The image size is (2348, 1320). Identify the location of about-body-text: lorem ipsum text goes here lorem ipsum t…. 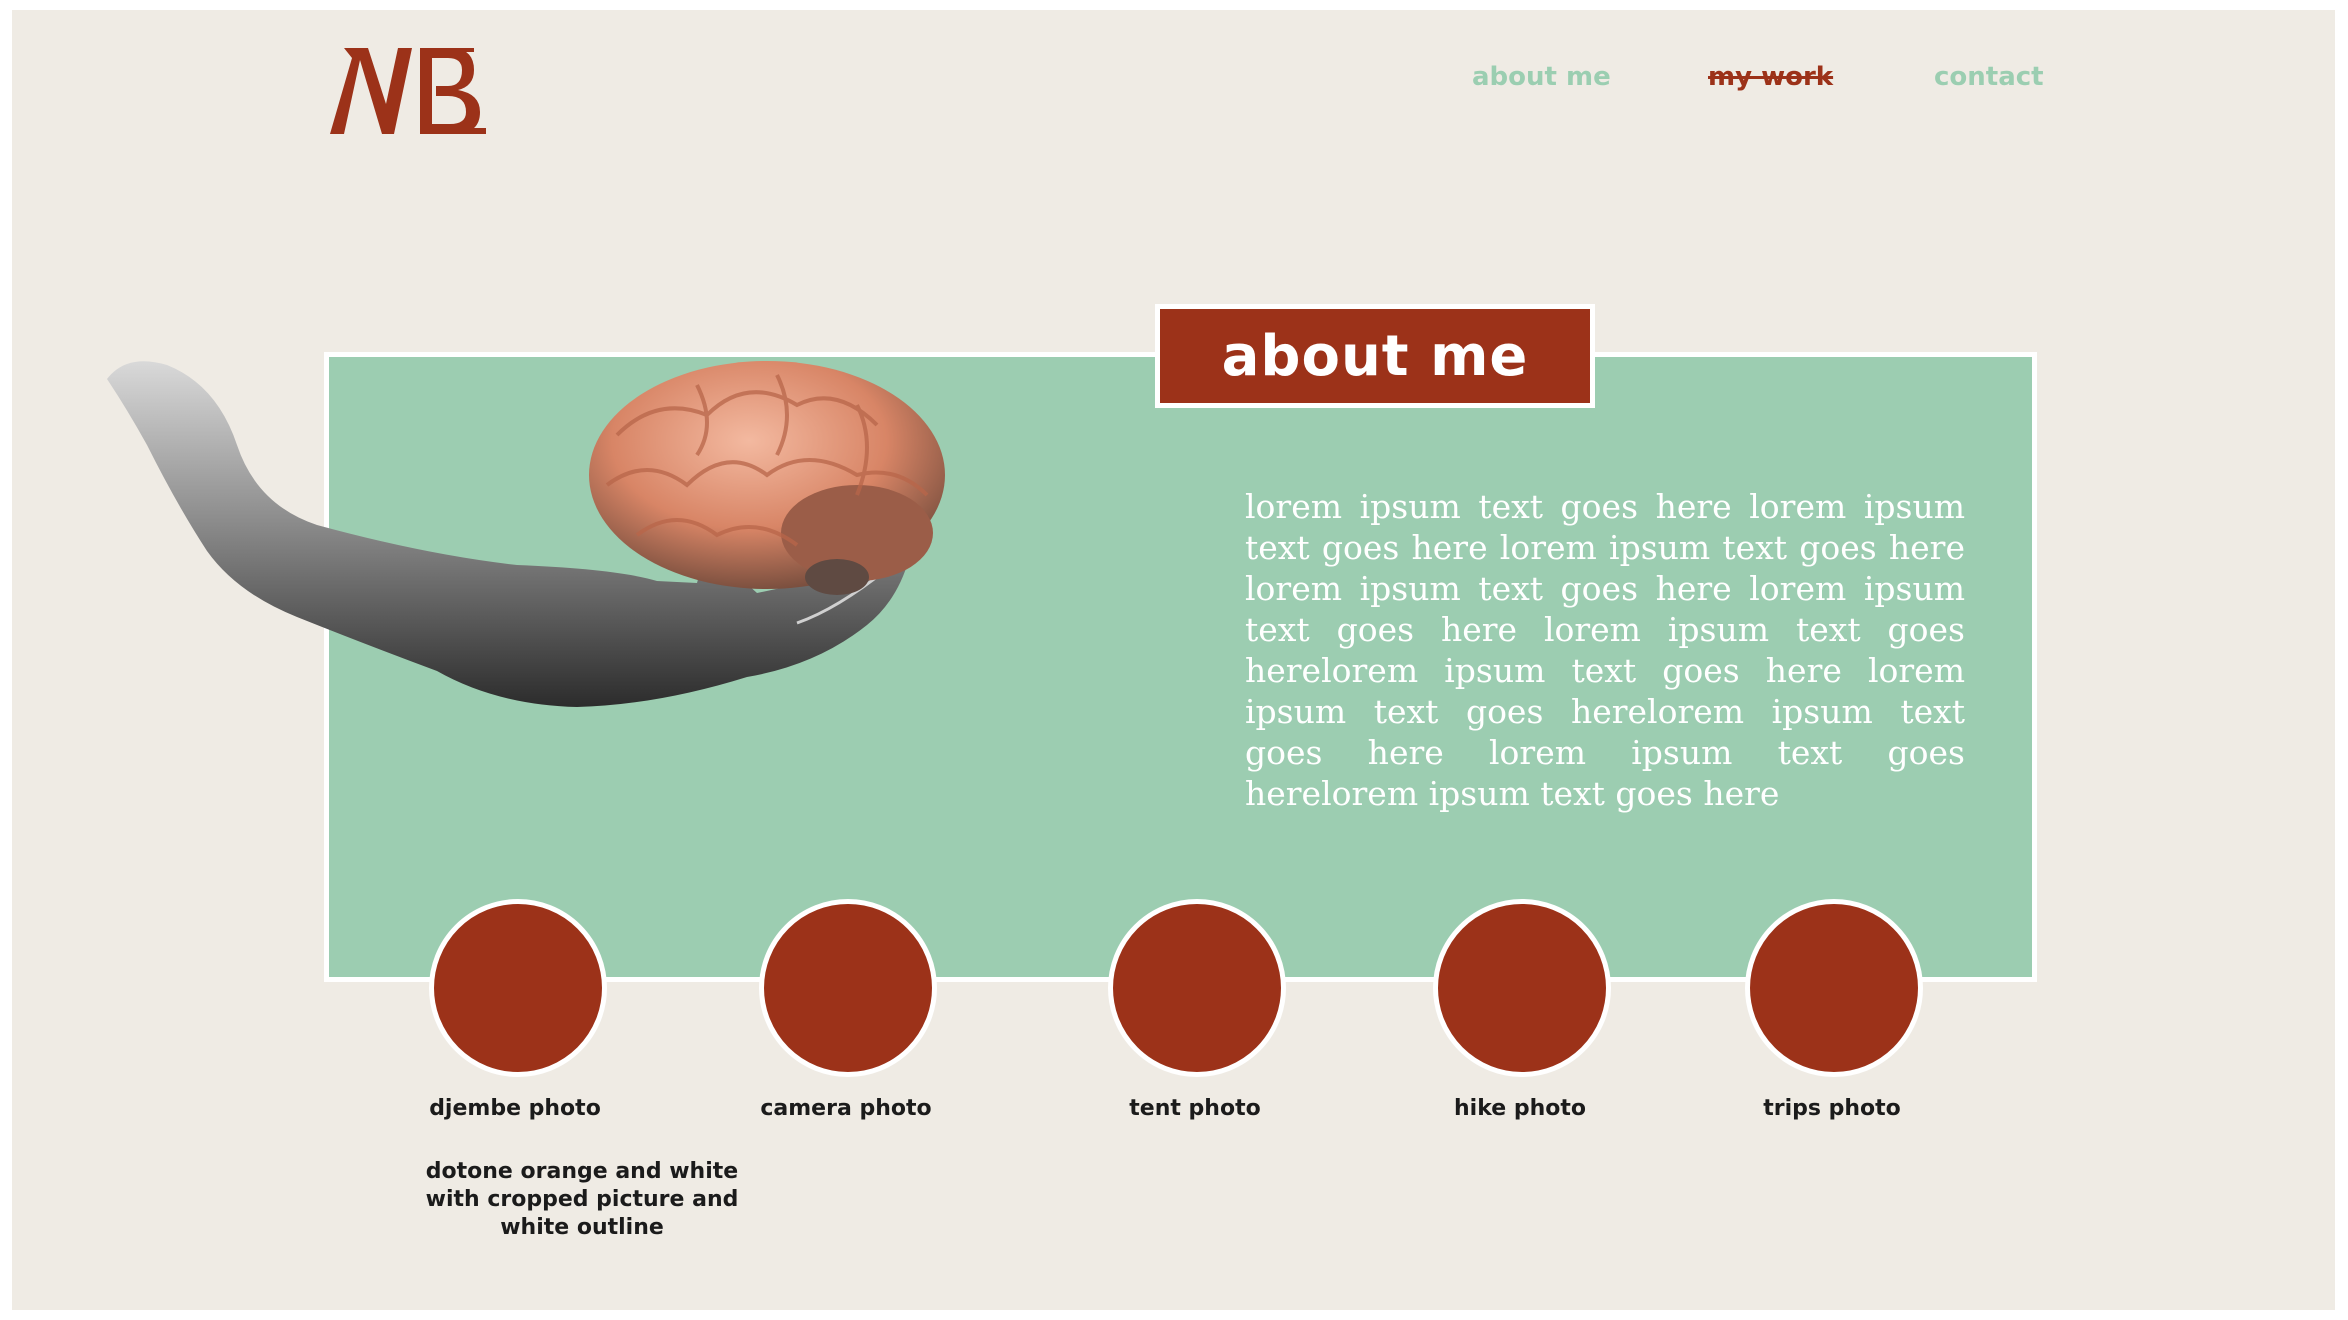
(1605, 650).